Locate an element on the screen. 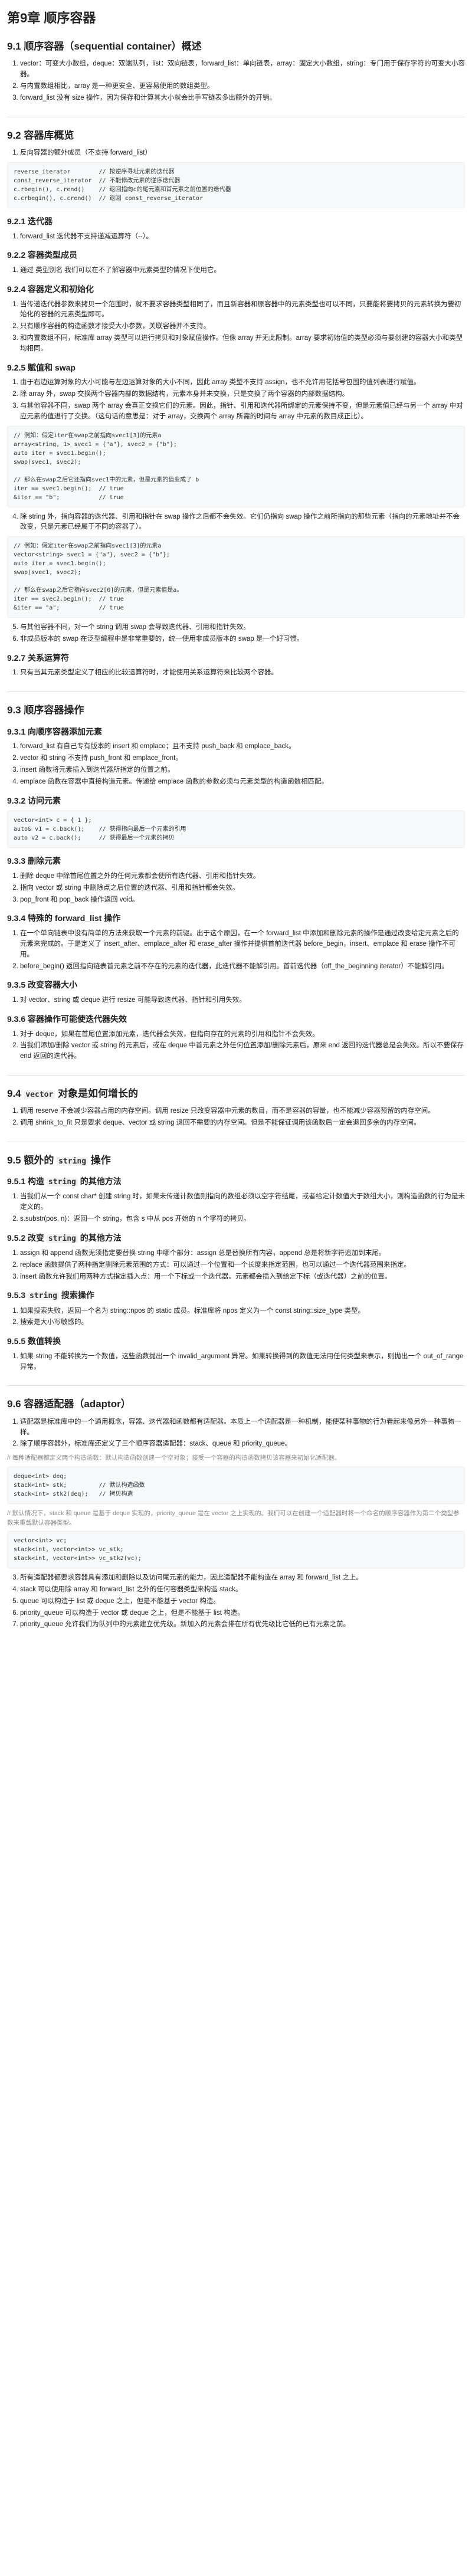 The width and height of the screenshot is (472, 2576). section-9-3-2-heading: 9.3.2 访问元素 is located at coordinates (34, 800).